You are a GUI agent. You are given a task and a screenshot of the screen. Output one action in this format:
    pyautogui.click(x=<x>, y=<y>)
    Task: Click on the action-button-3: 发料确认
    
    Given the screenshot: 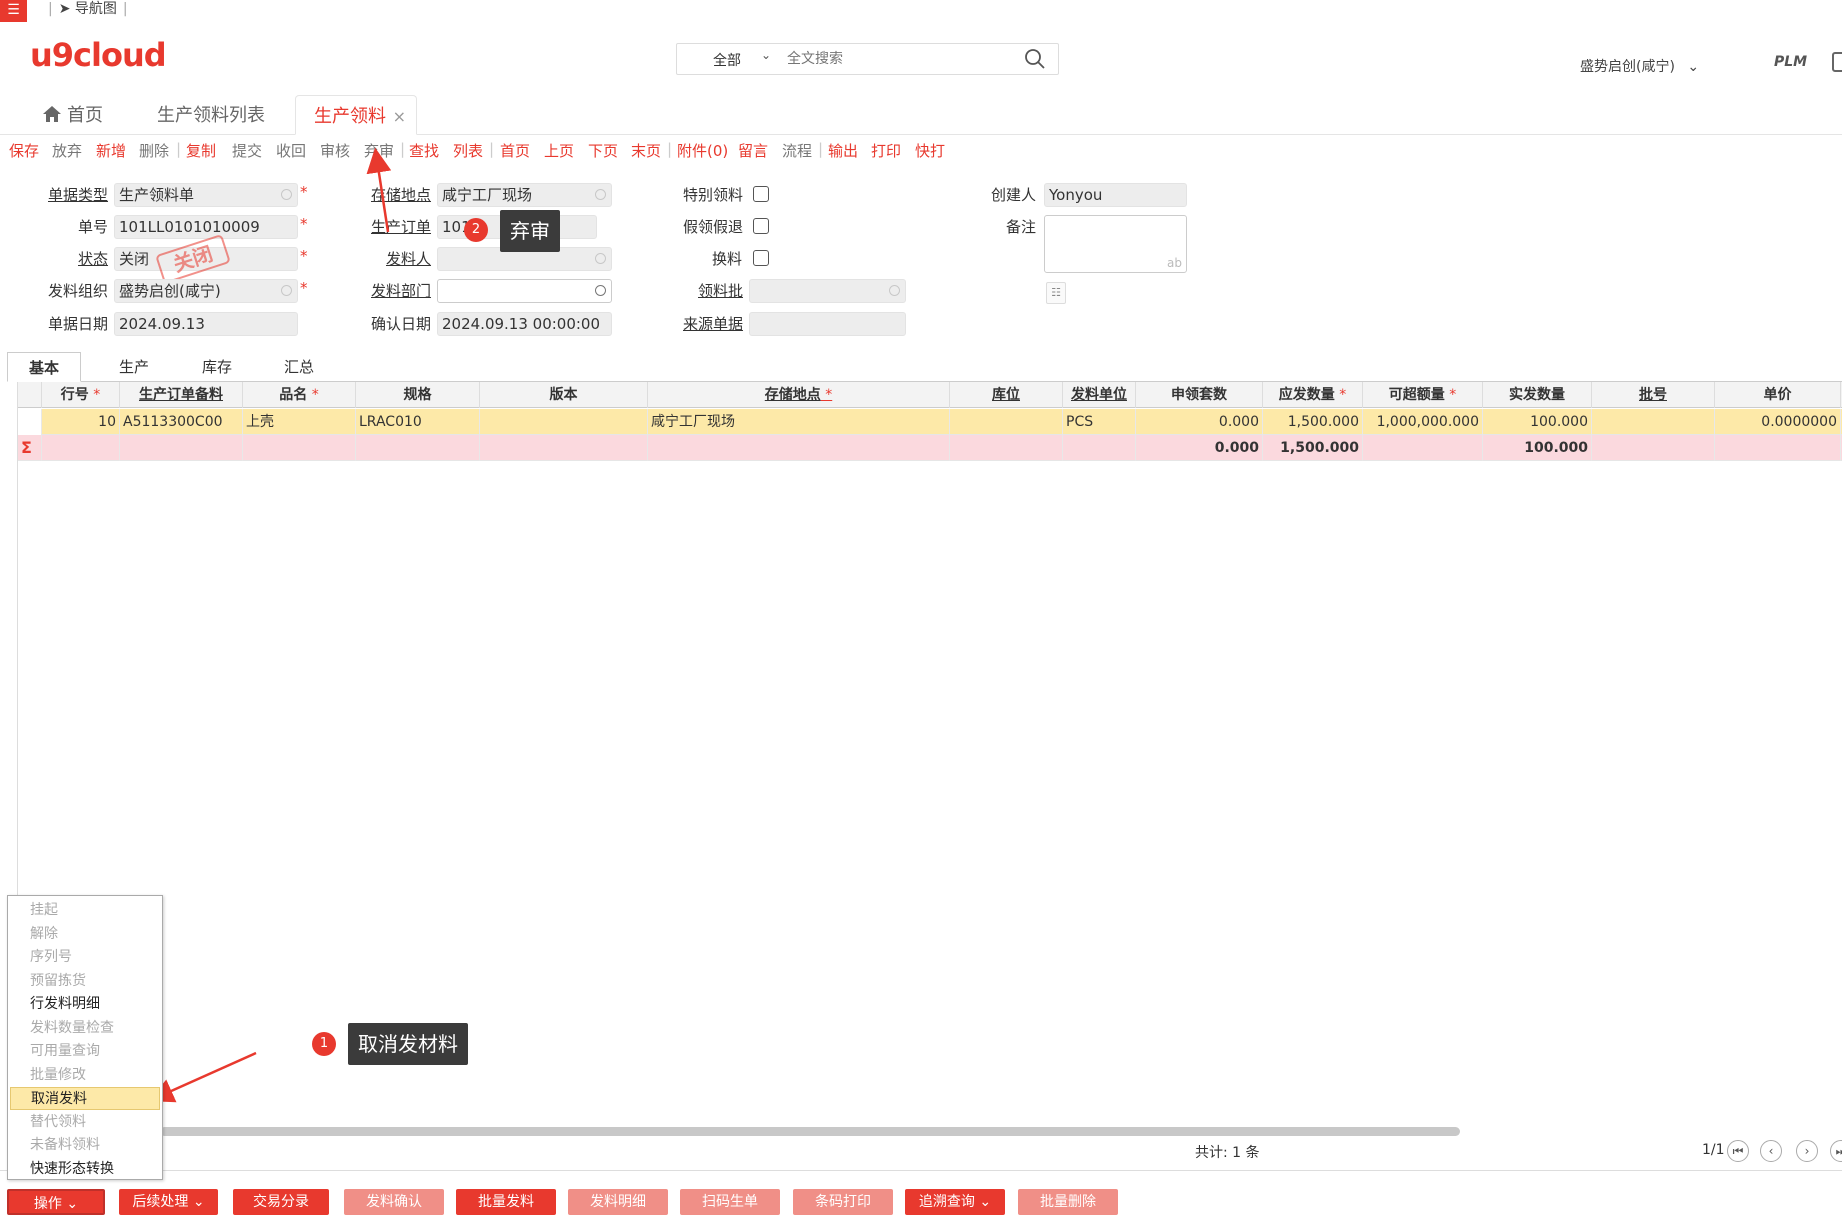 What is the action you would take?
    pyautogui.click(x=394, y=1202)
    